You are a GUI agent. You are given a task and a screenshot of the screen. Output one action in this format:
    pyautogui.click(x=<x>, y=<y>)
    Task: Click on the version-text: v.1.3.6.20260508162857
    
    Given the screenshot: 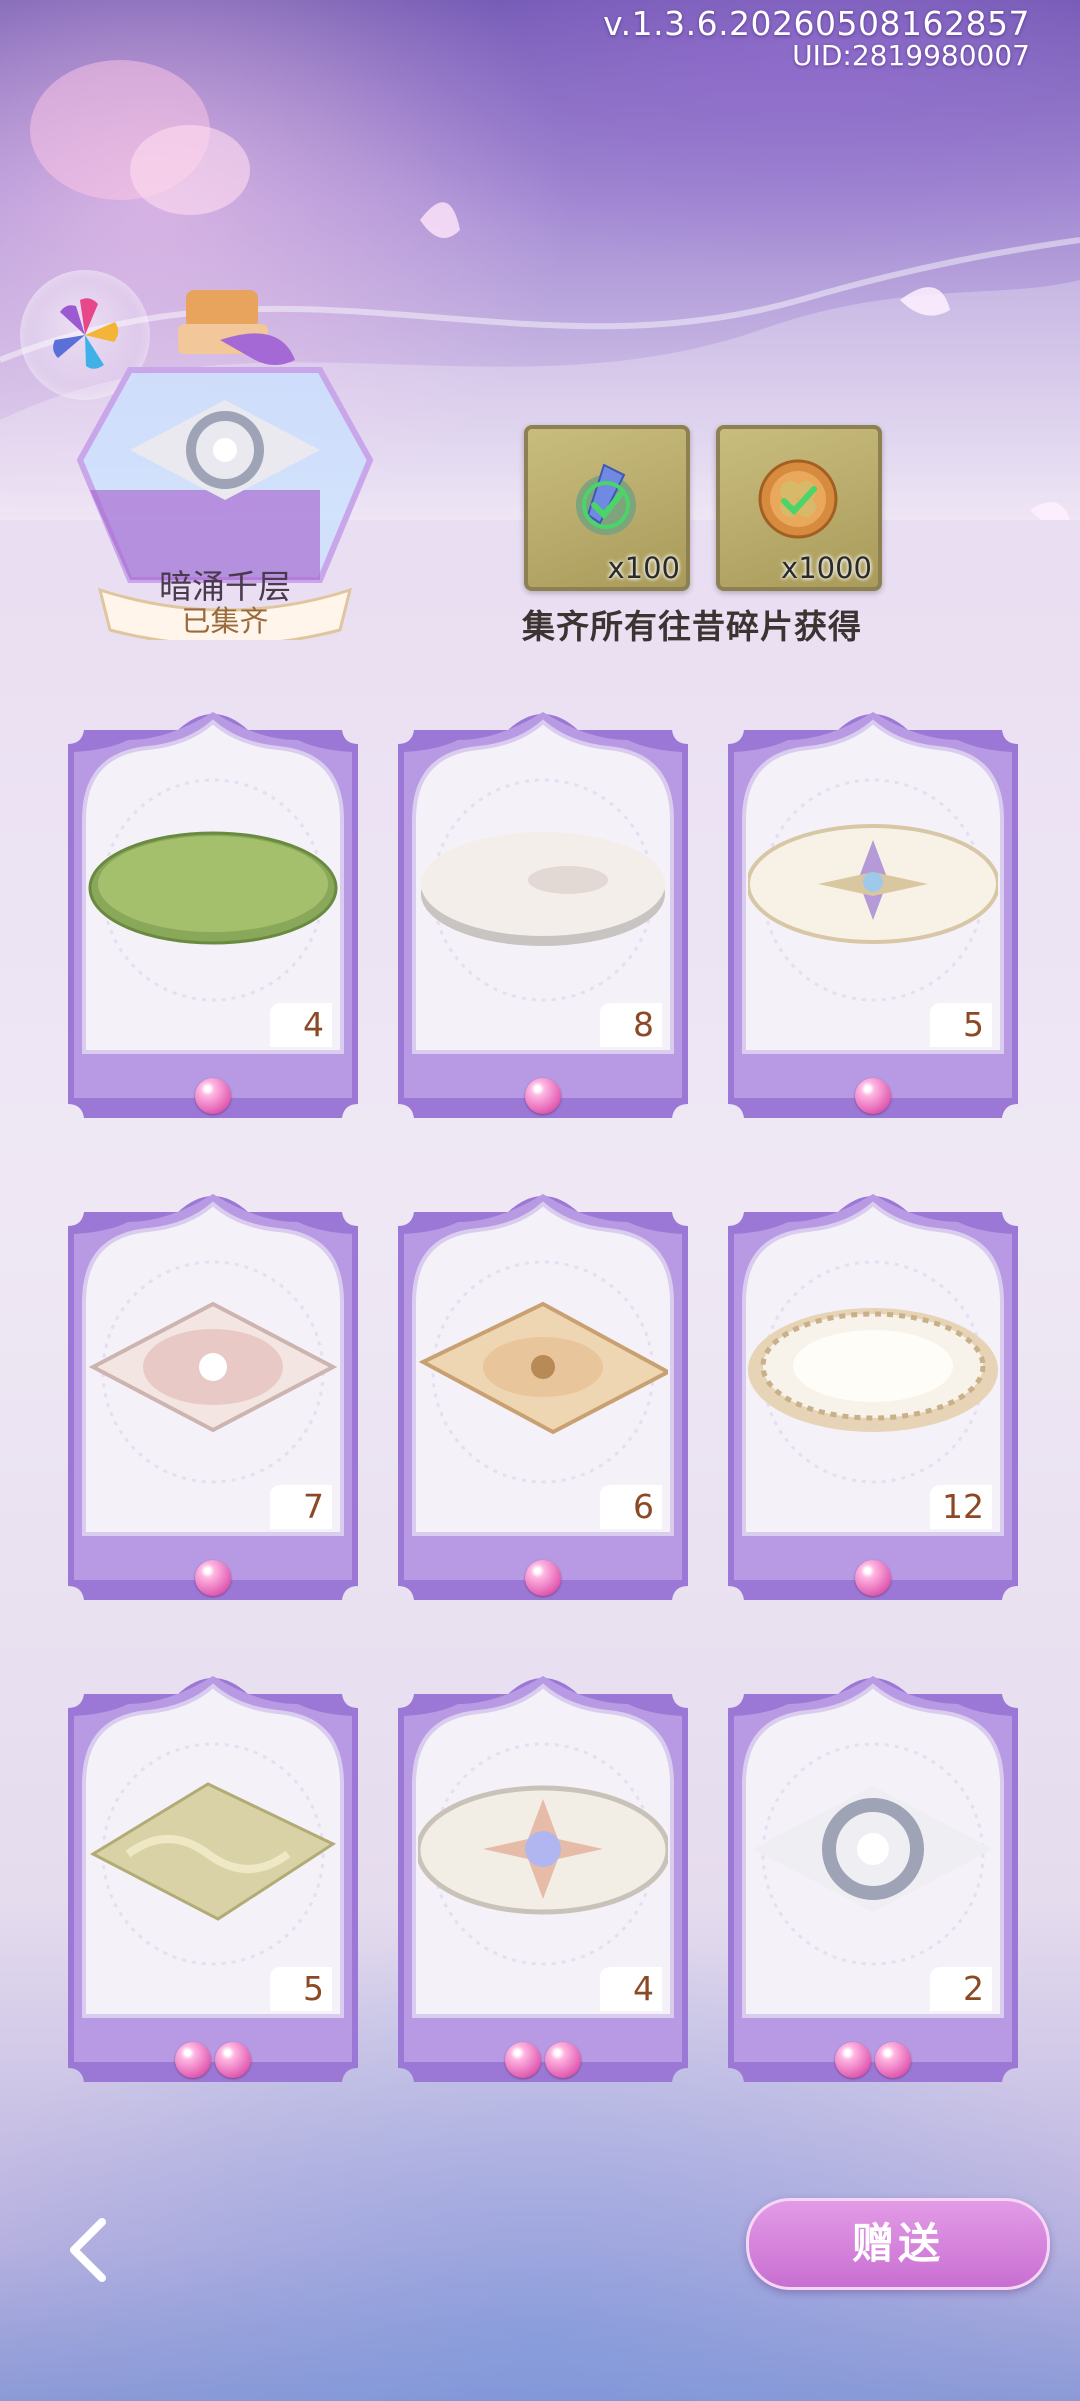 What is the action you would take?
    pyautogui.click(x=816, y=23)
    